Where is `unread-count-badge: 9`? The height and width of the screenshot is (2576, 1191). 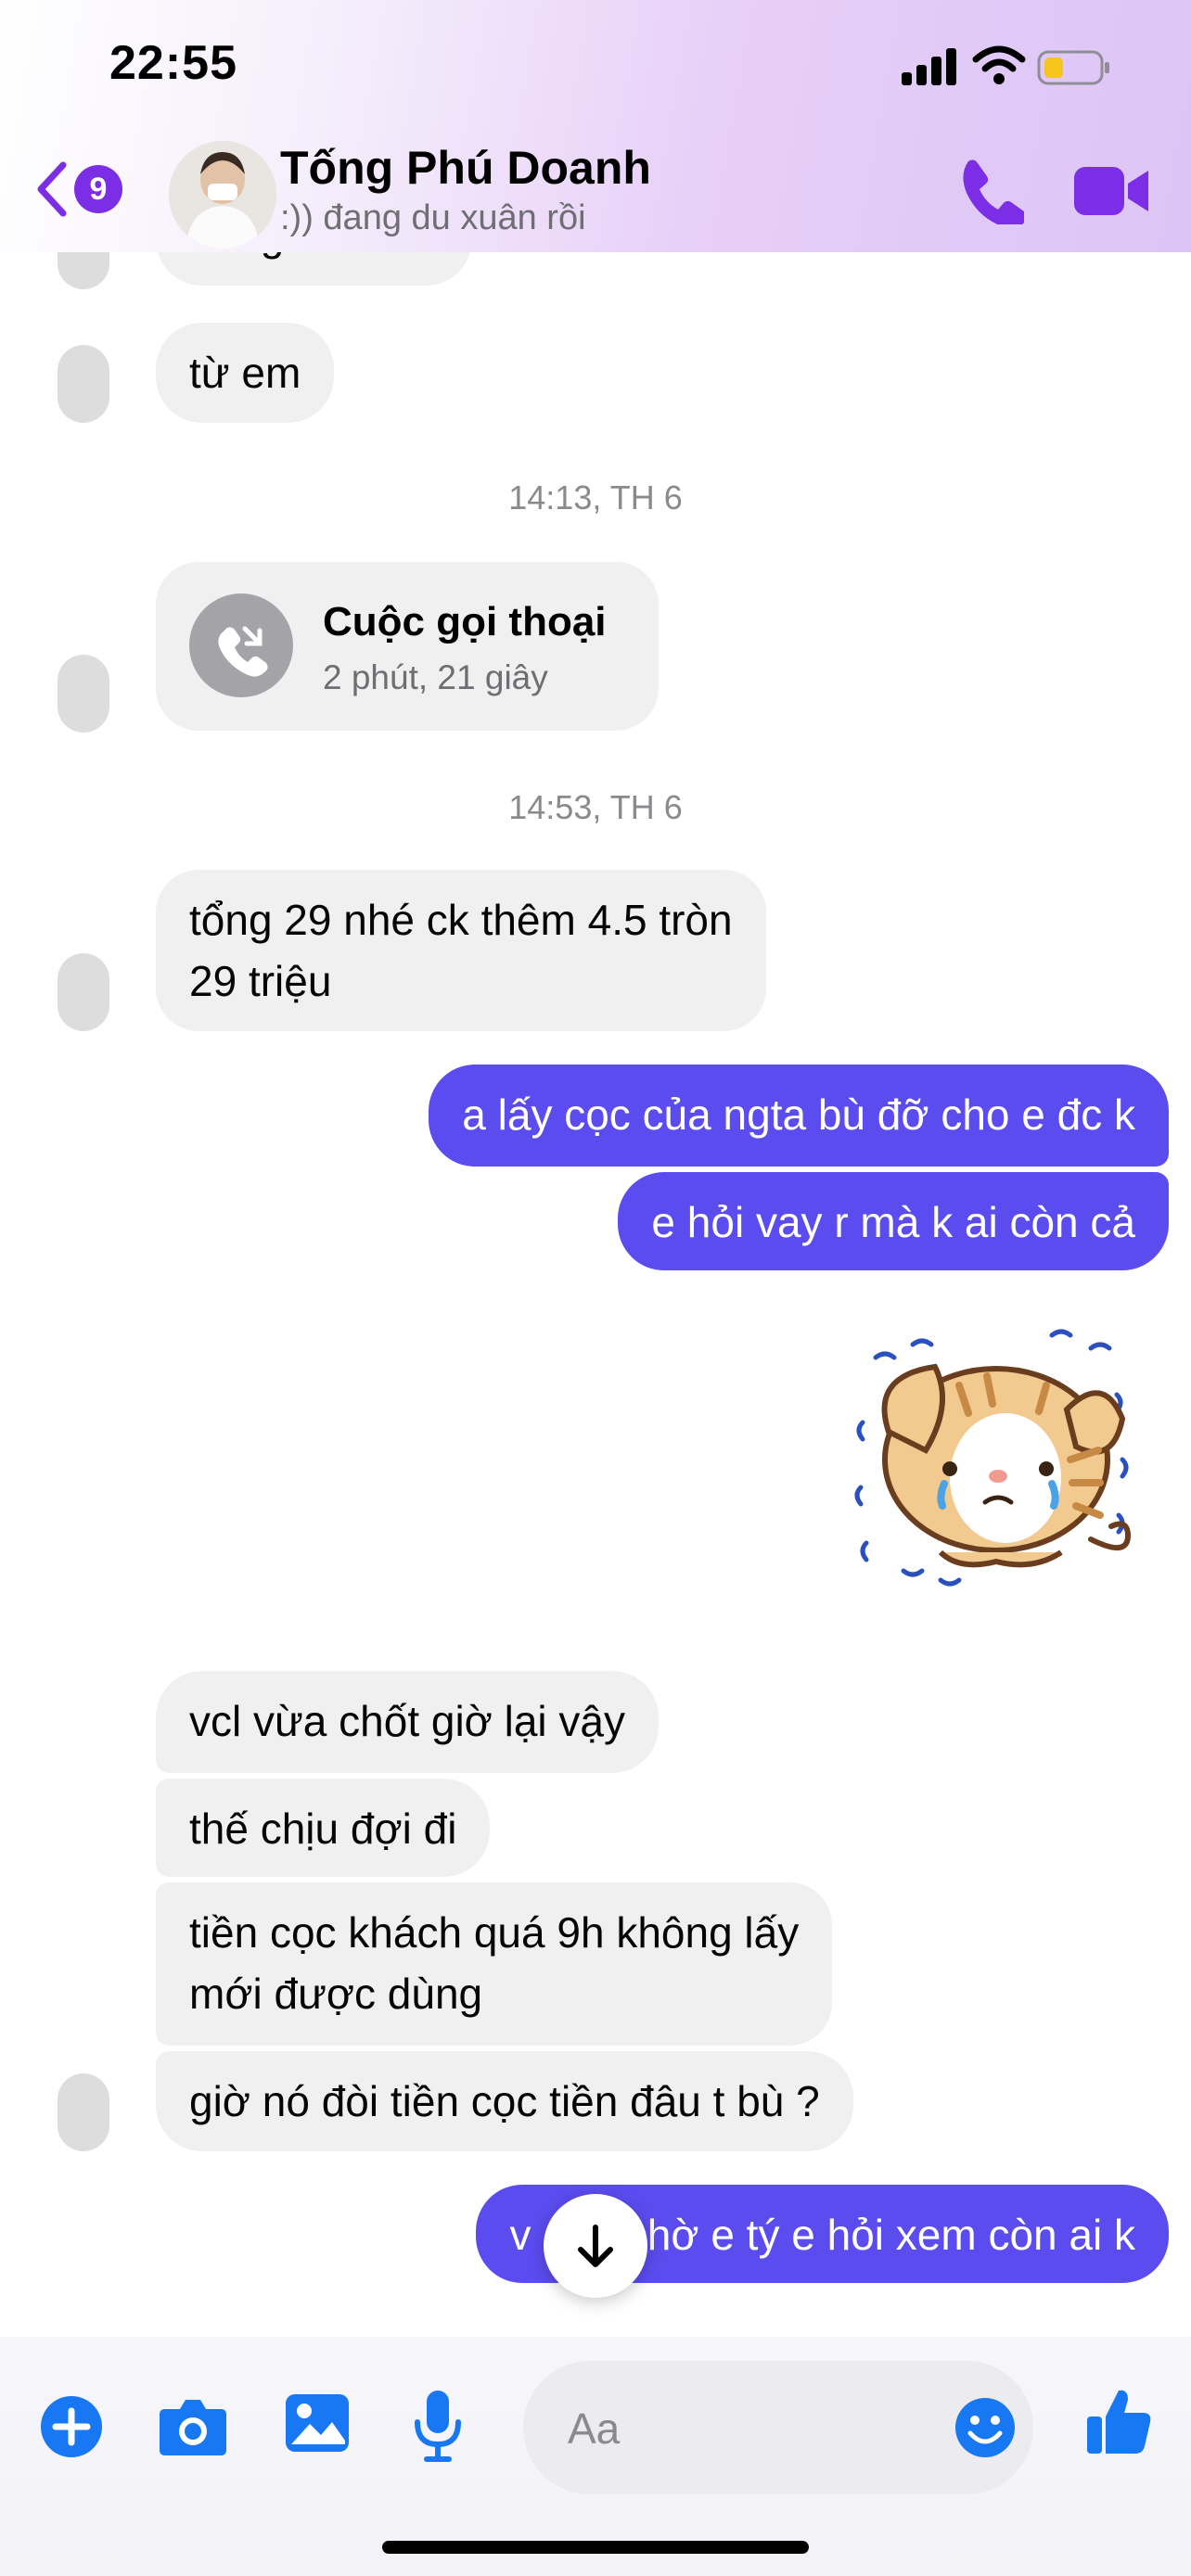 unread-count-badge: 9 is located at coordinates (98, 189).